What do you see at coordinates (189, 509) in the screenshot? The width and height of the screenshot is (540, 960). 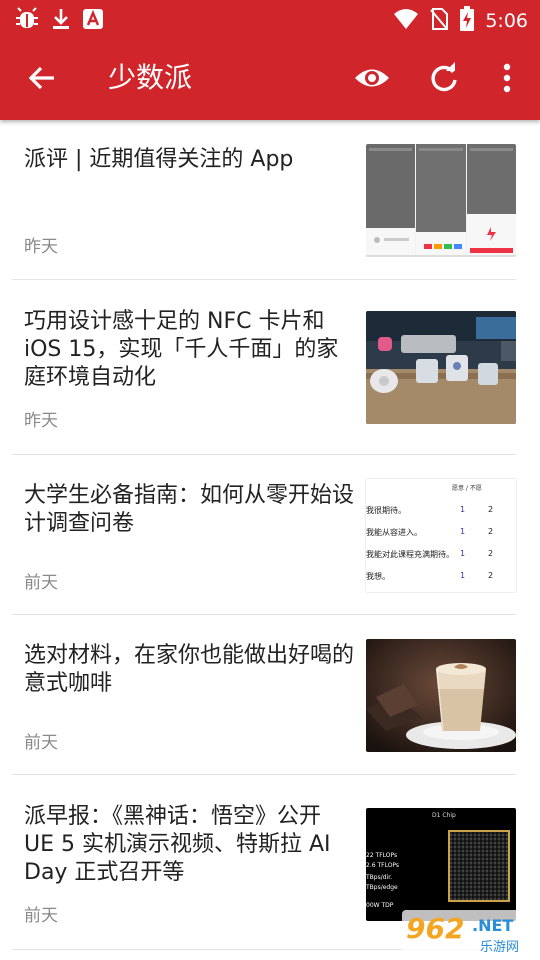 I see `article-title: 大学生必备指南：如何从零开始设计调查问卷` at bounding box center [189, 509].